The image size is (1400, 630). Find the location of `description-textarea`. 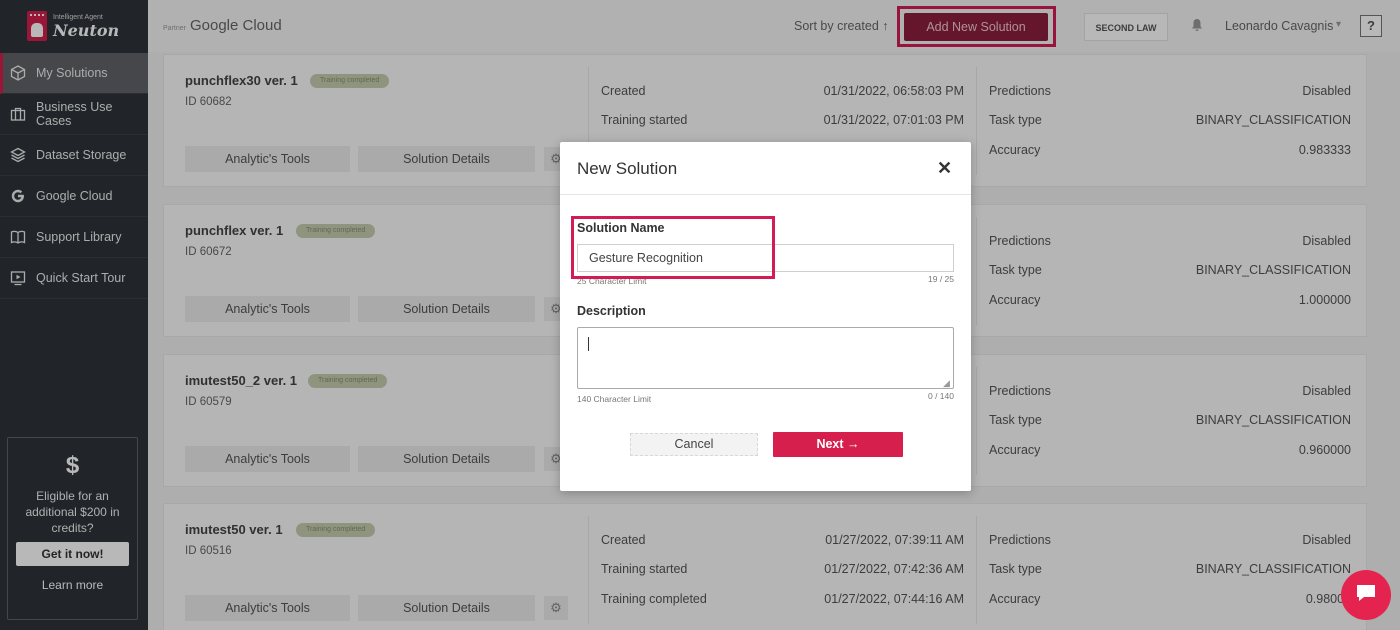

description-textarea is located at coordinates (765, 358).